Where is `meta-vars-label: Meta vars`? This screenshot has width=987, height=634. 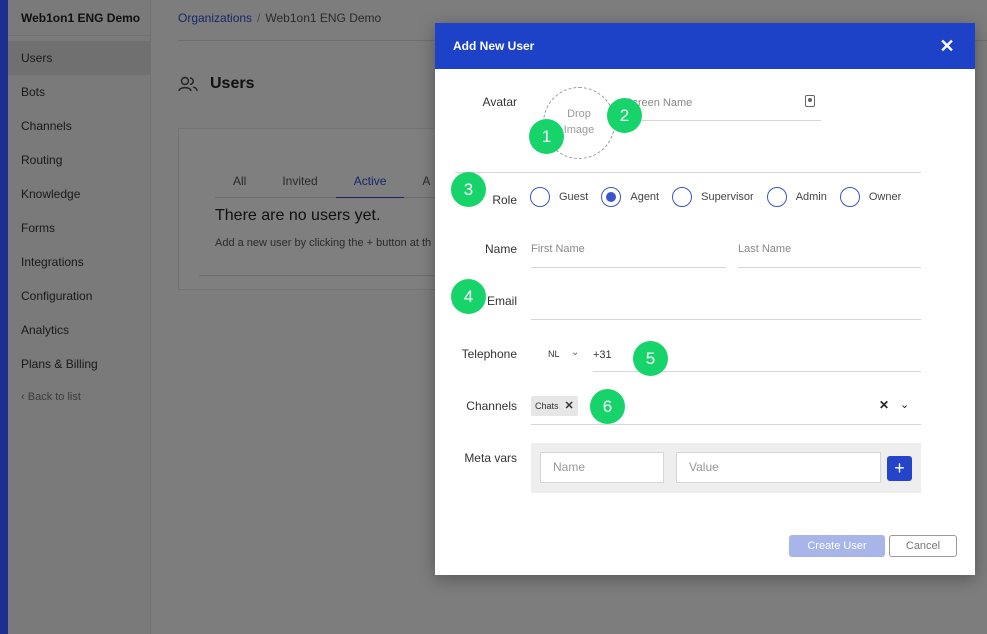
meta-vars-label: Meta vars is located at coordinates (490, 458).